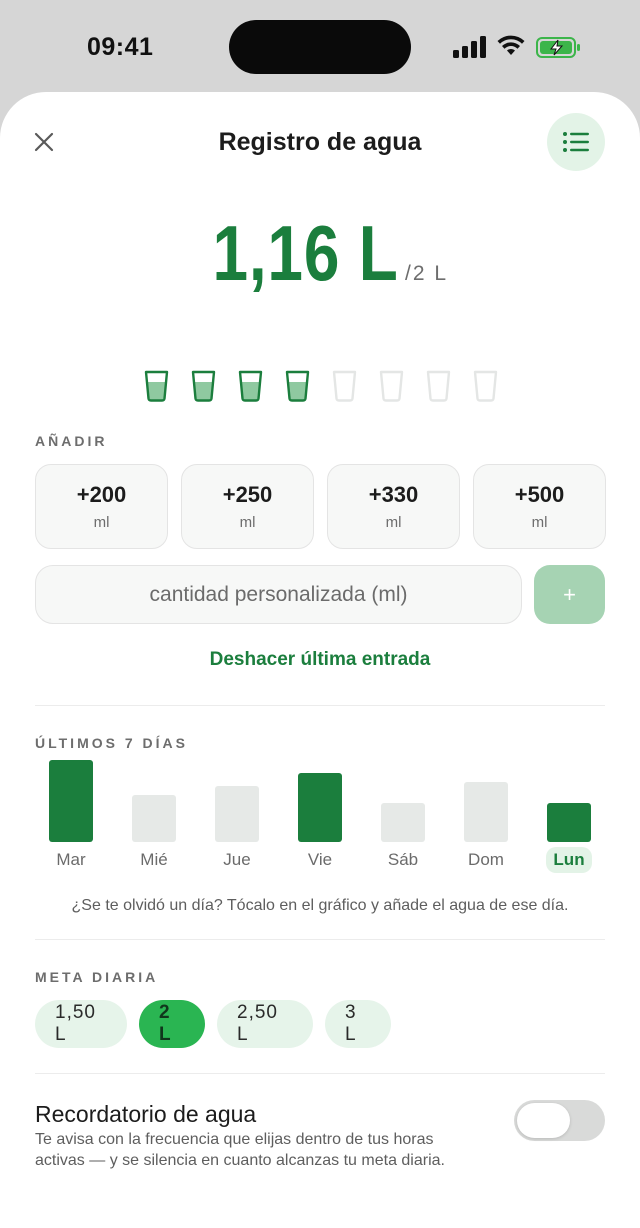 The image size is (640, 1228). I want to click on add-section-label: AÑADIR, so click(71, 441).